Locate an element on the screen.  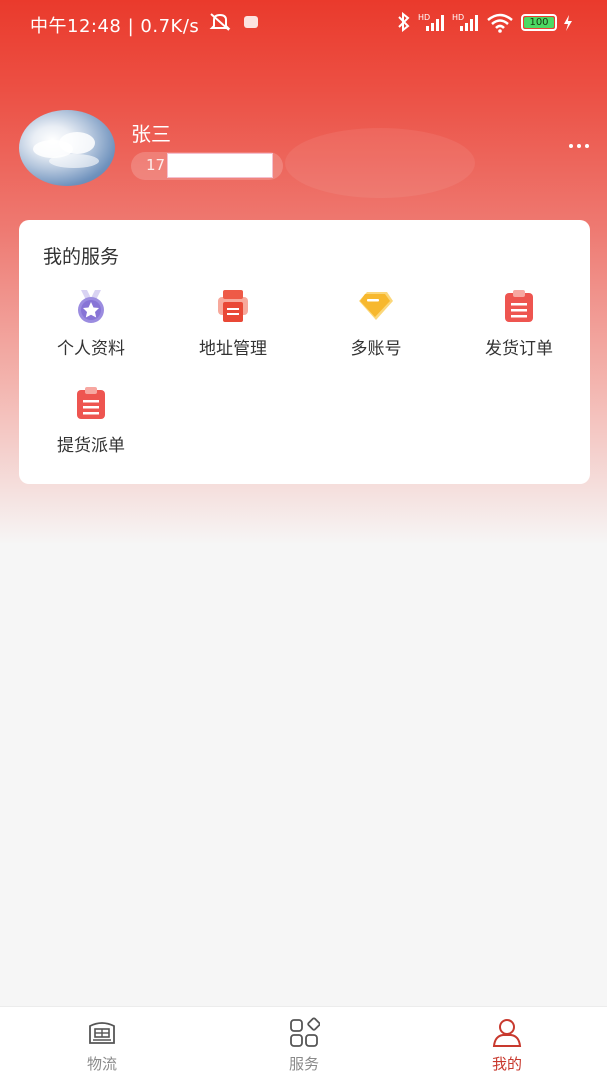
network-speed: 0.7K/s is located at coordinates (170, 26).